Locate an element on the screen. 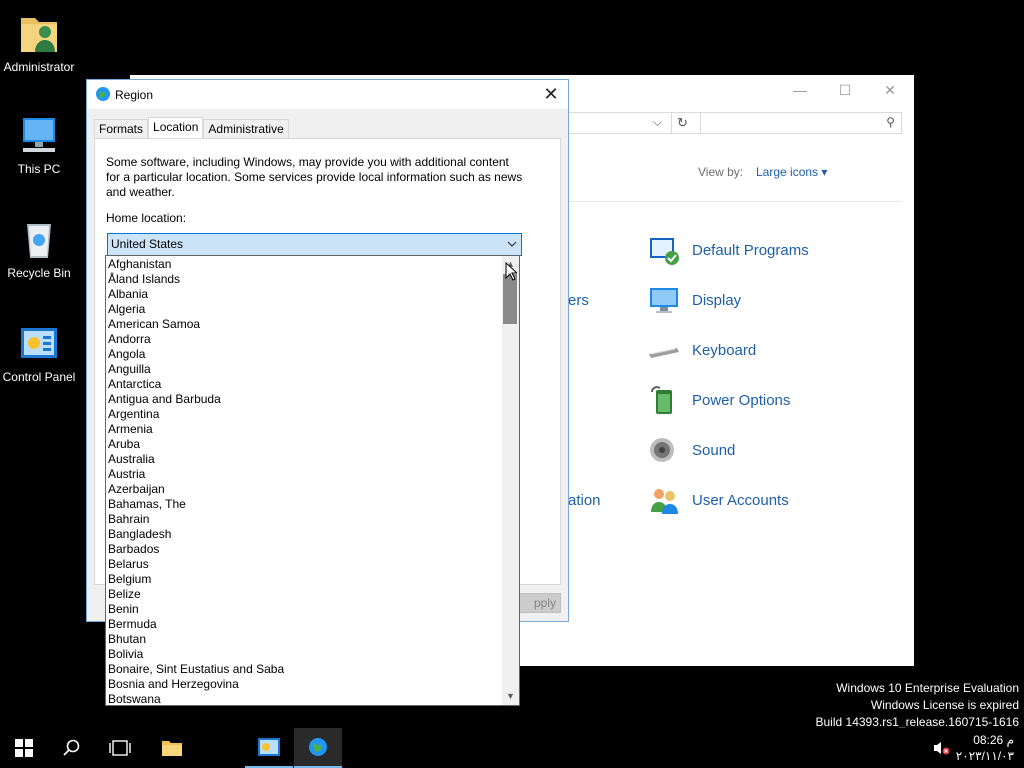  country-option: Bahrain is located at coordinates (304, 519).